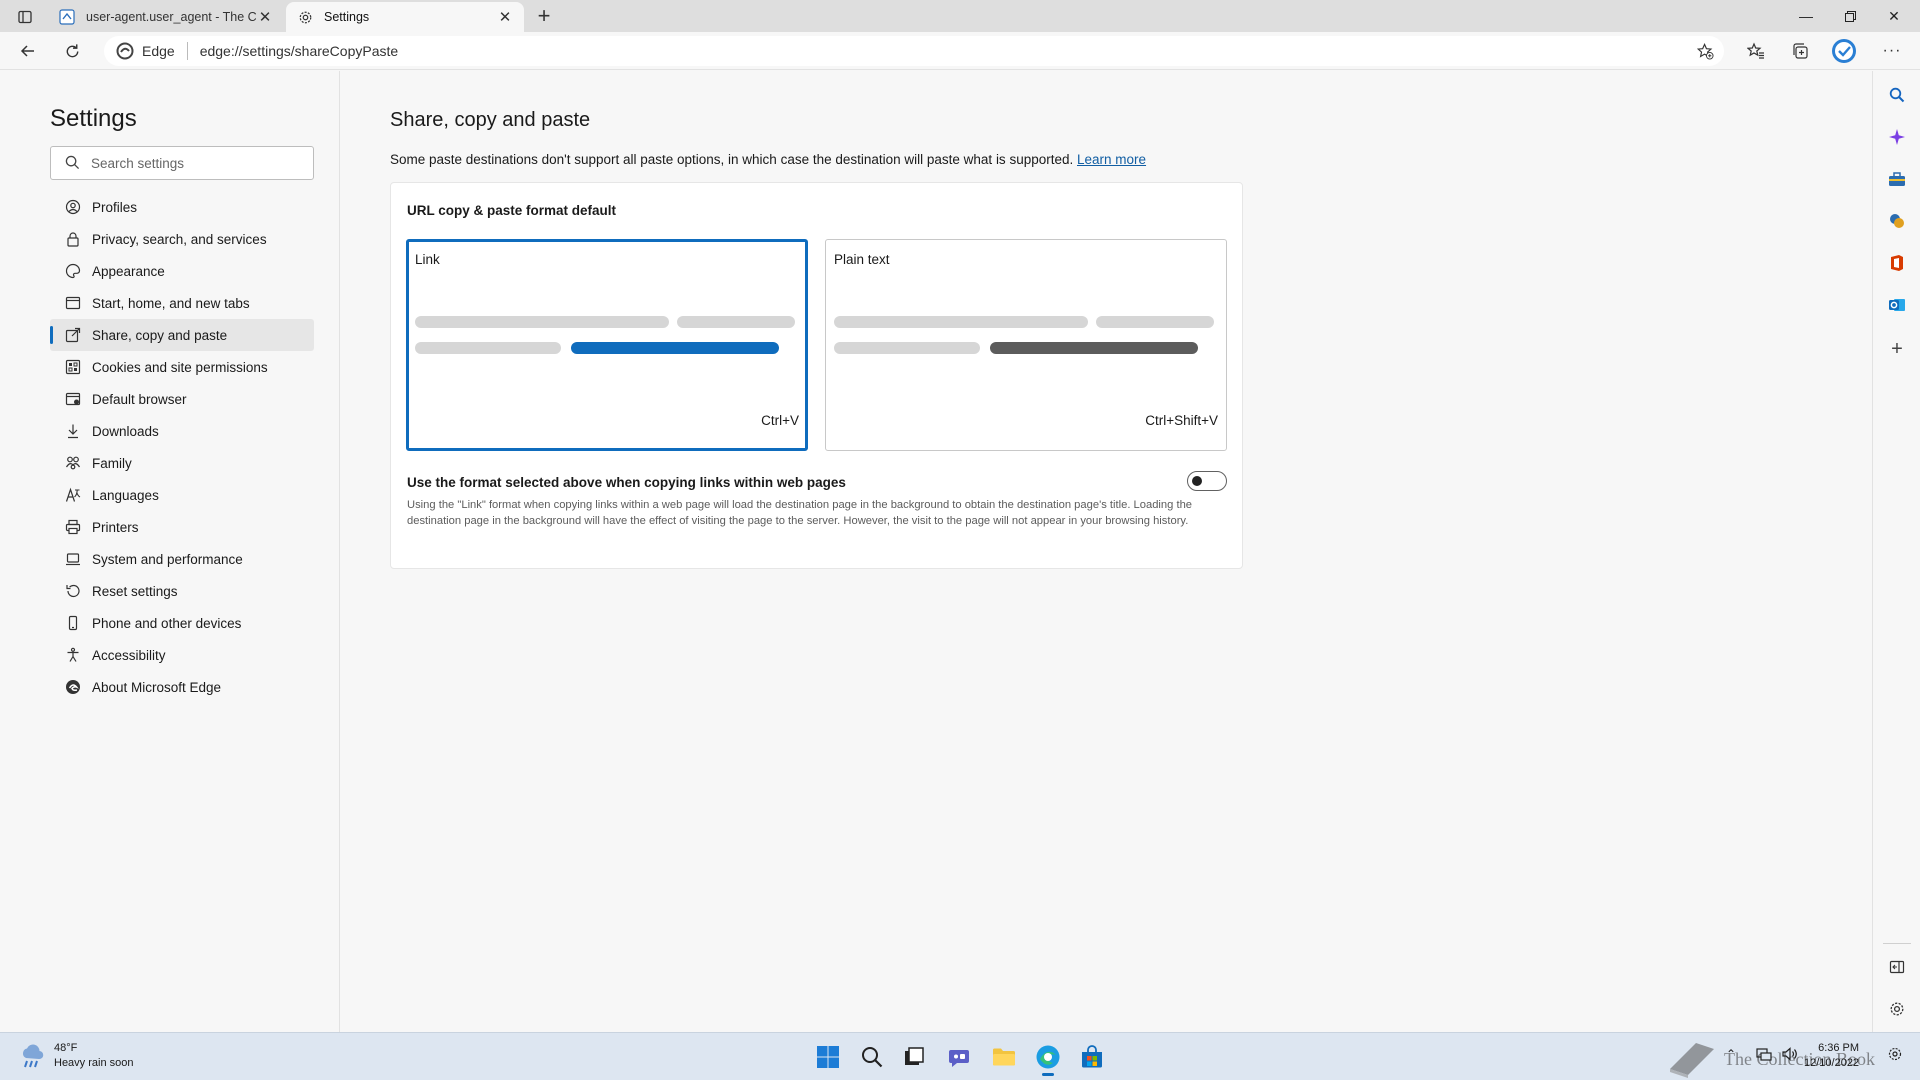 The image size is (1920, 1080). I want to click on volume-icon, so click(1790, 1055).